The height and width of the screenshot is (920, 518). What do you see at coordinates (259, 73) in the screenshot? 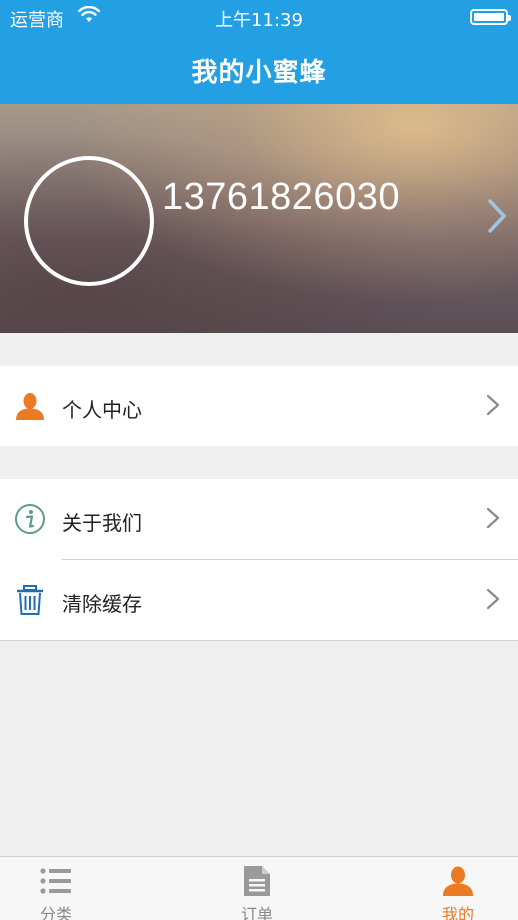
I see `page-title: 我的小蜜蜂` at bounding box center [259, 73].